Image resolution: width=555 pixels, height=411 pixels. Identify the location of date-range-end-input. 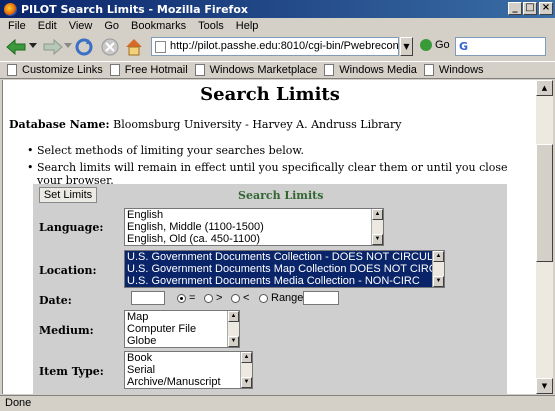
(321, 298).